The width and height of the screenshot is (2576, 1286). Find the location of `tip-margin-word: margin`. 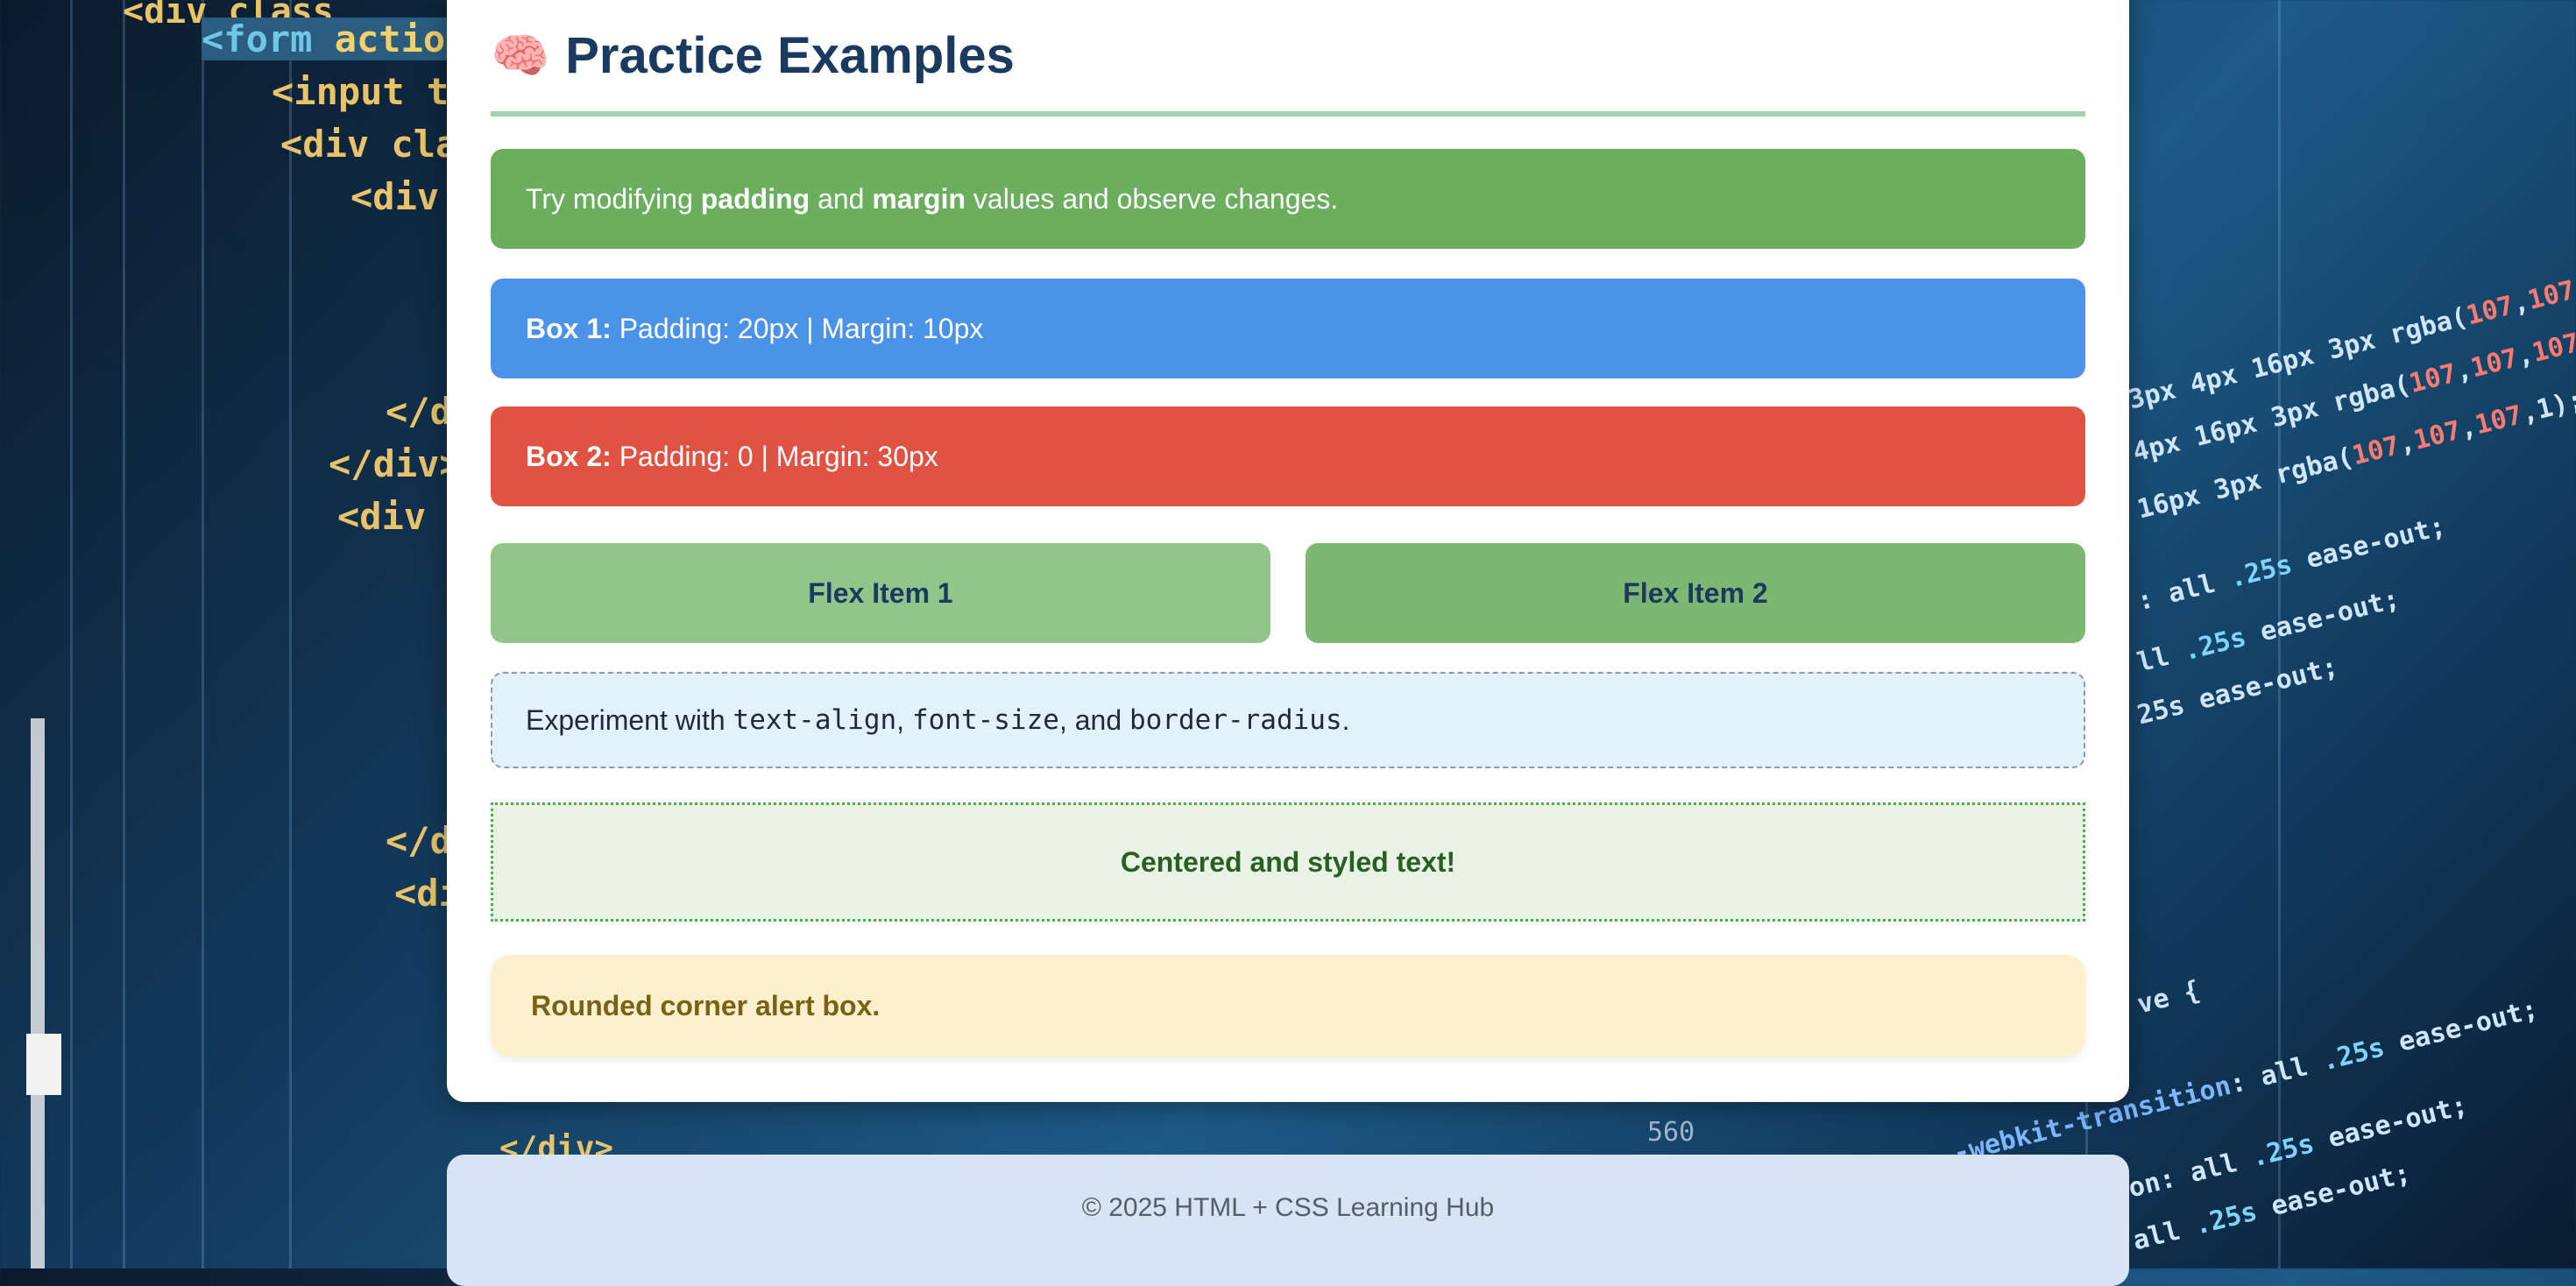

tip-margin-word: margin is located at coordinates (919, 198).